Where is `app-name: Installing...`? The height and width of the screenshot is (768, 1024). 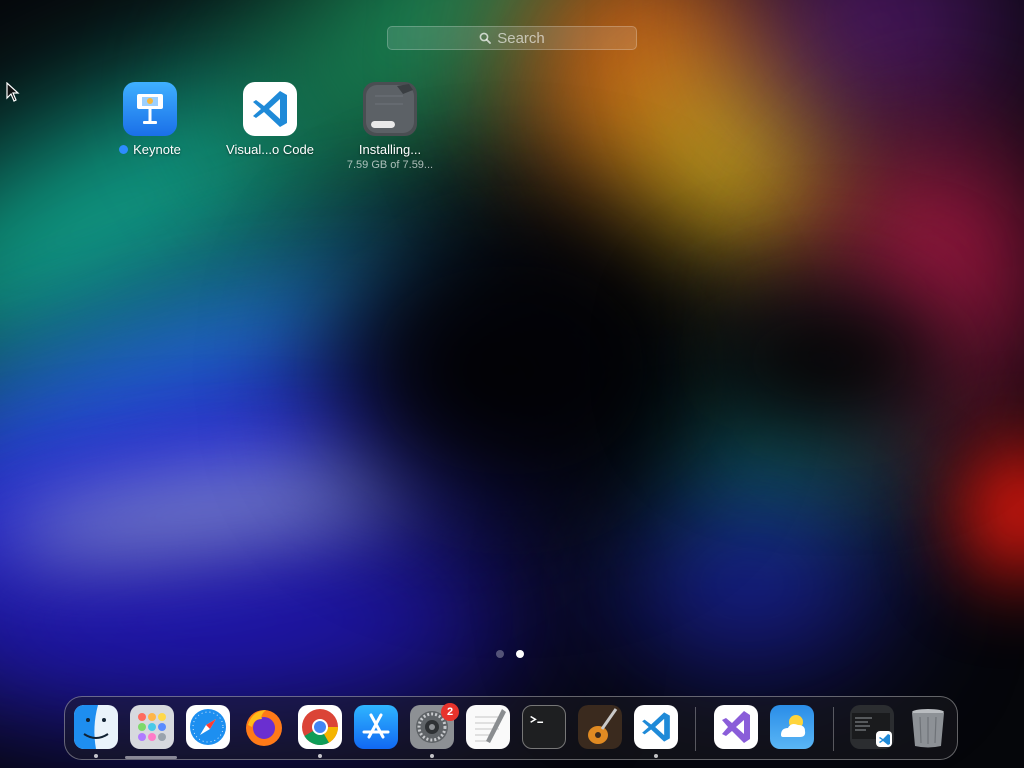 app-name: Installing... is located at coordinates (390, 149).